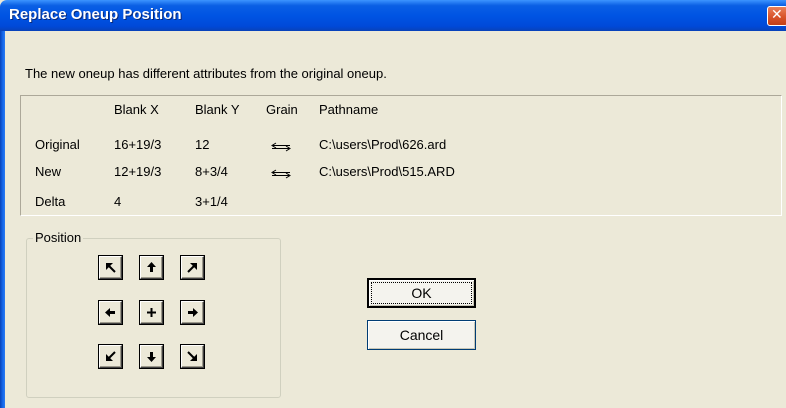  I want to click on move-down-right-button, so click(192, 356).